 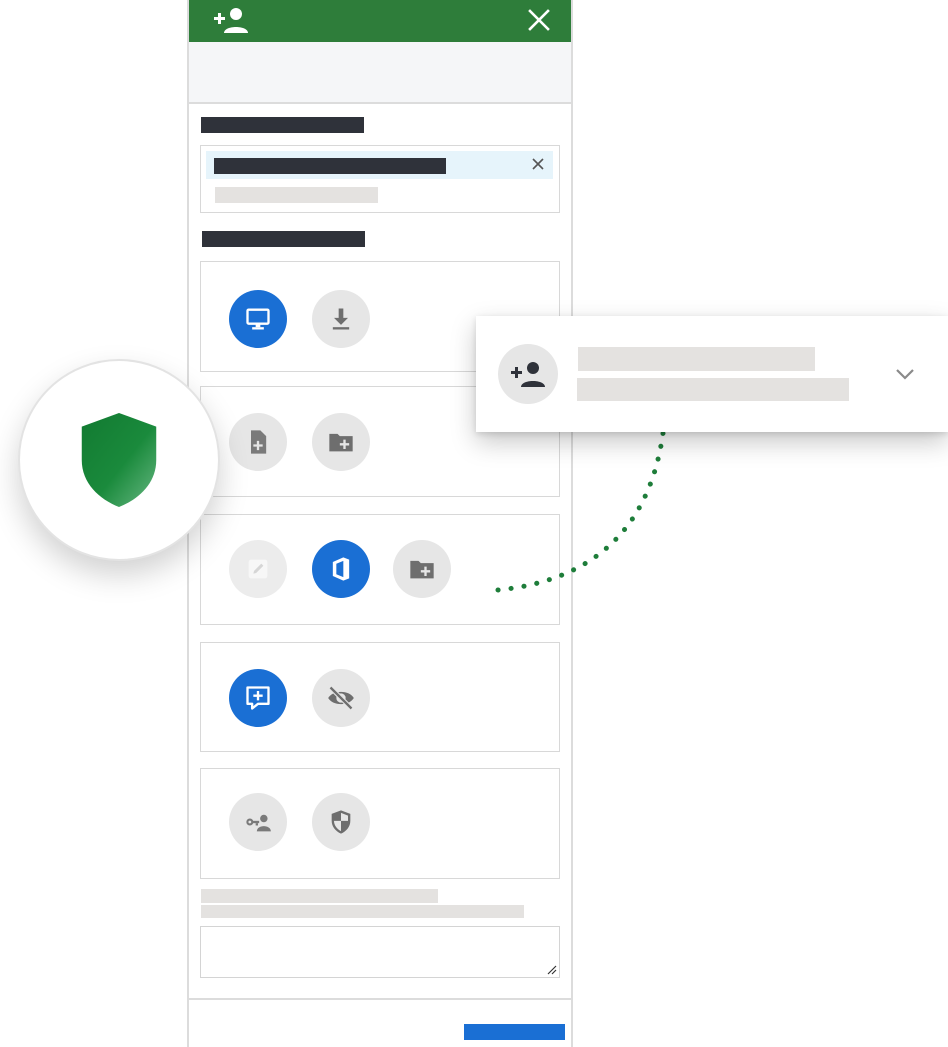 I want to click on user-avatar, so click(x=528, y=374).